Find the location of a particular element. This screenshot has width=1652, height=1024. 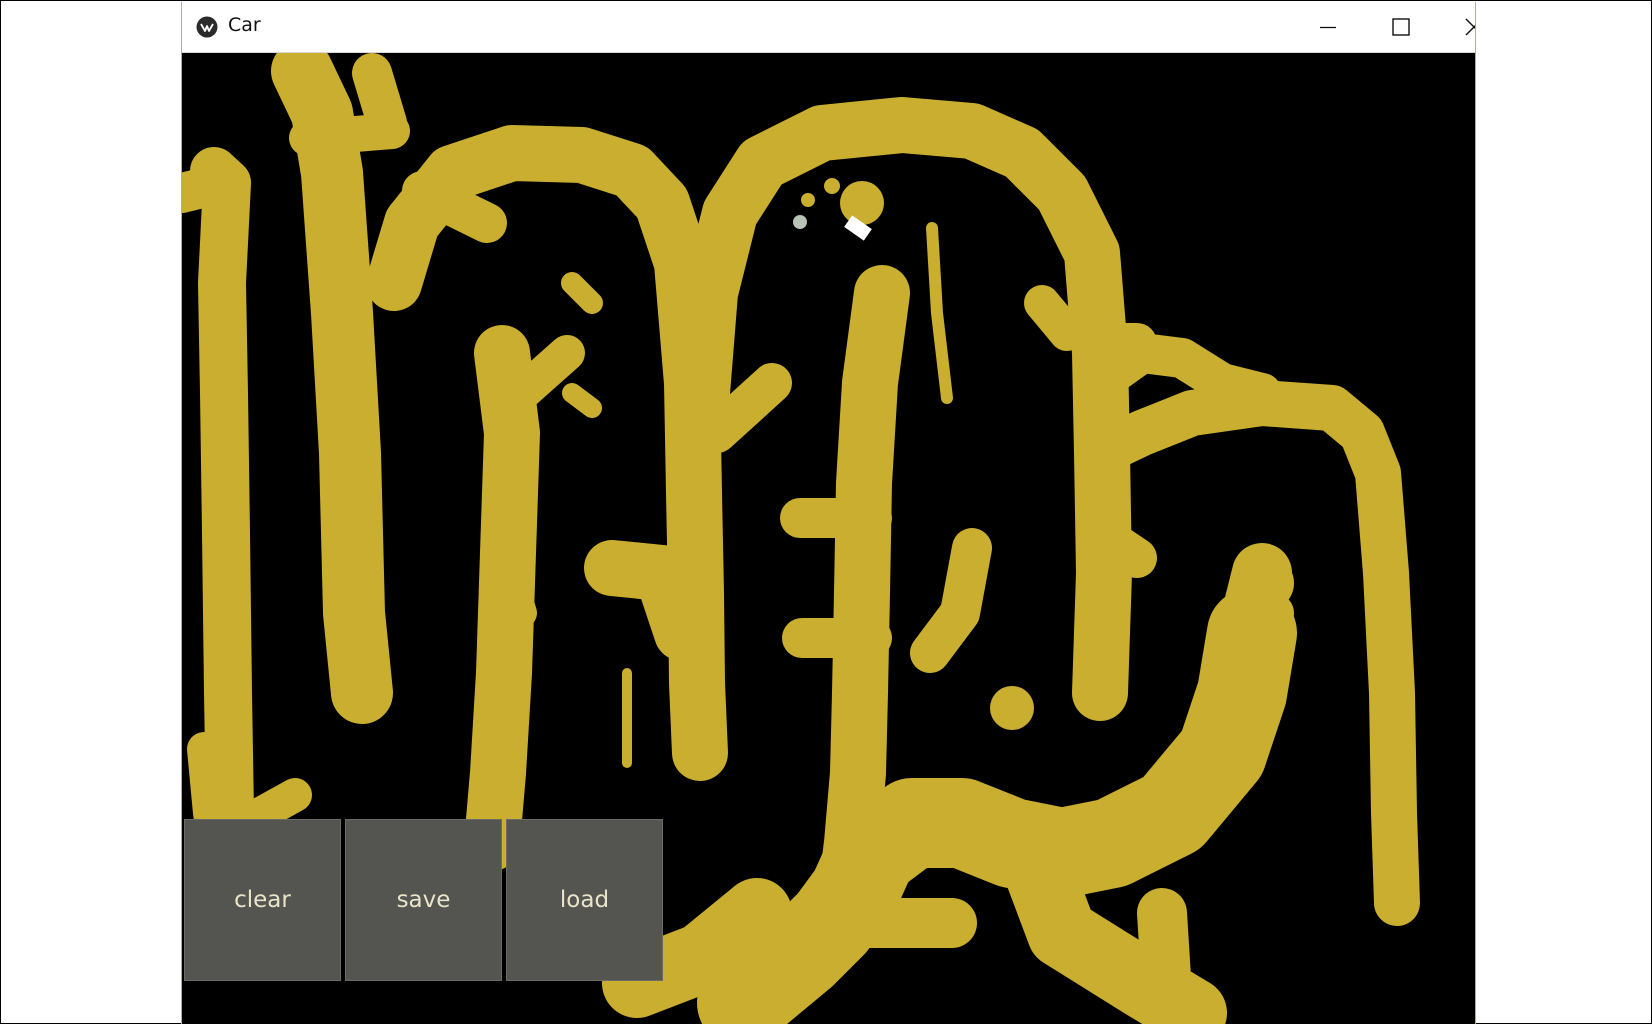

maximize-button is located at coordinates (1401, 27).